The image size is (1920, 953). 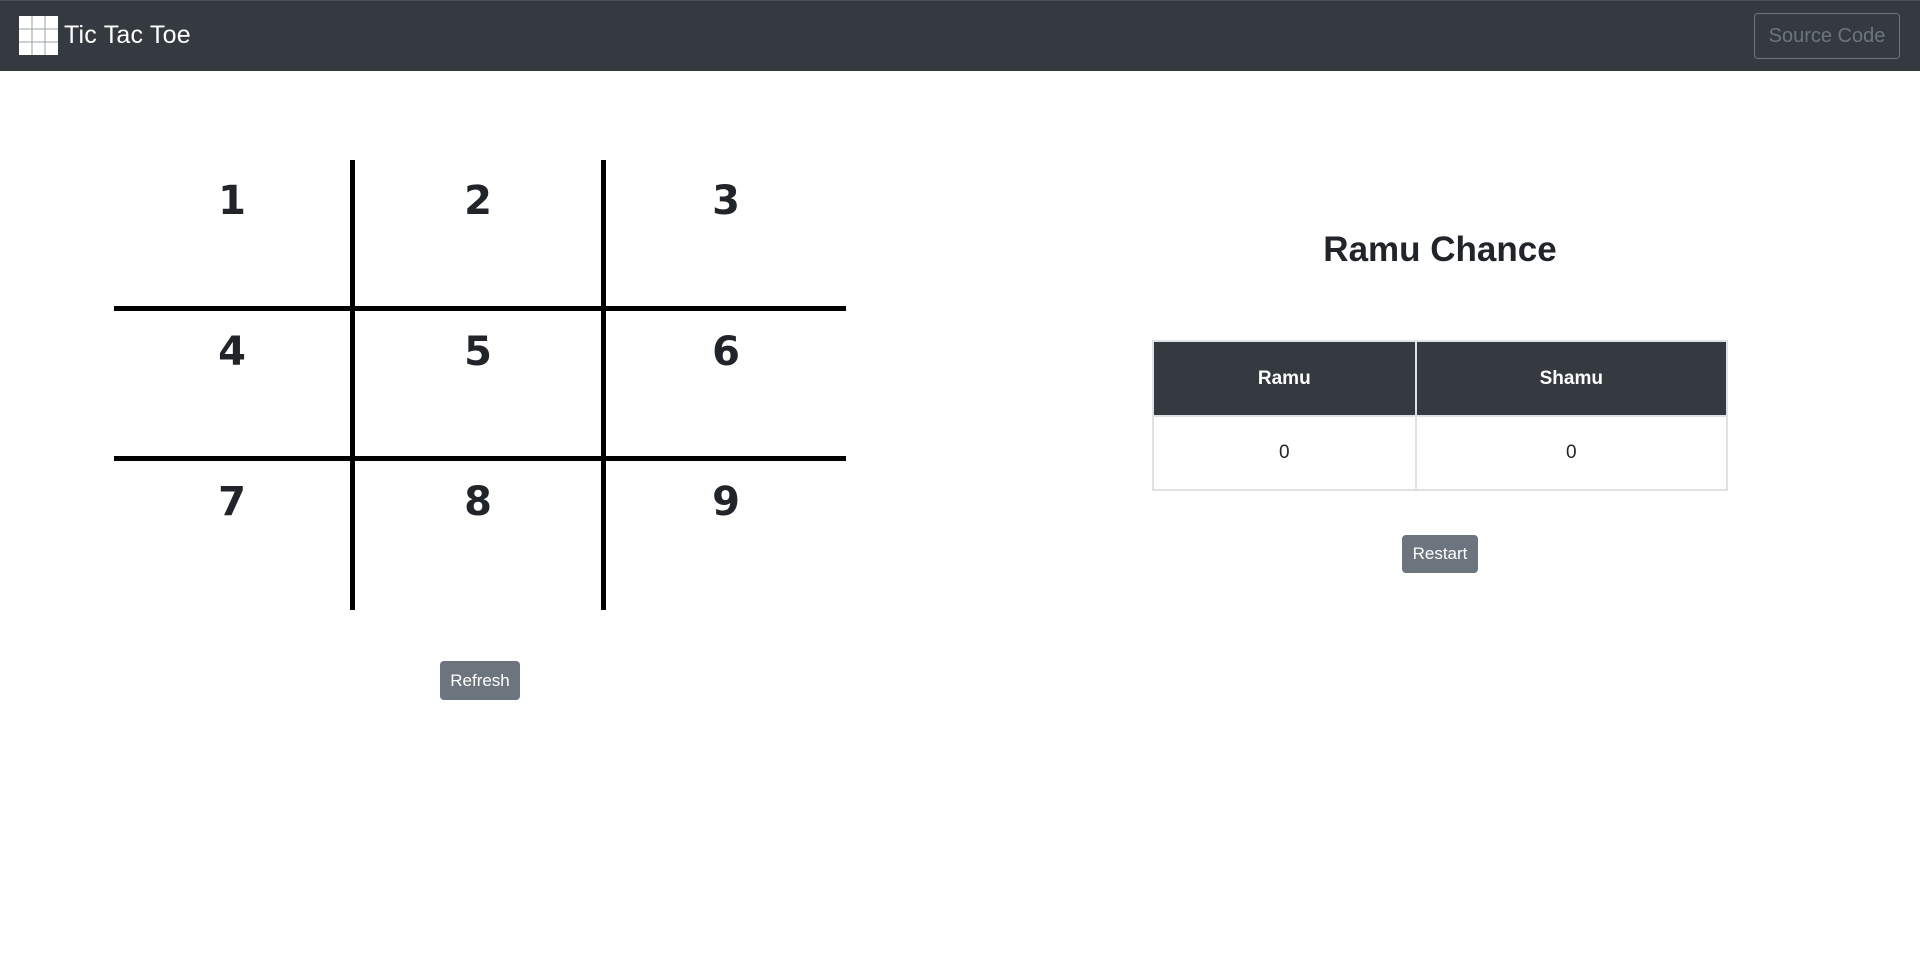 I want to click on score-table-header-row: Ramu Shamu, so click(x=1440, y=378).